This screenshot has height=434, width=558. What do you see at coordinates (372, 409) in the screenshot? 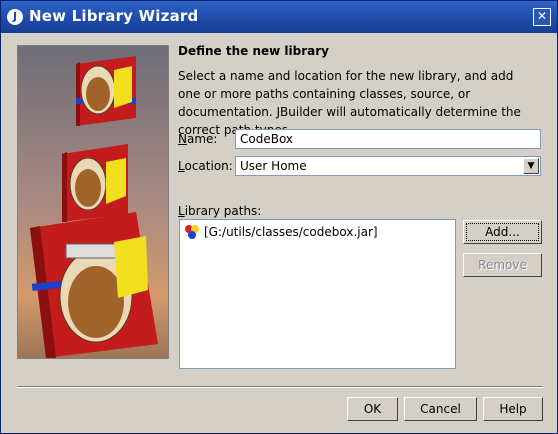
I see `ok-button: OK` at bounding box center [372, 409].